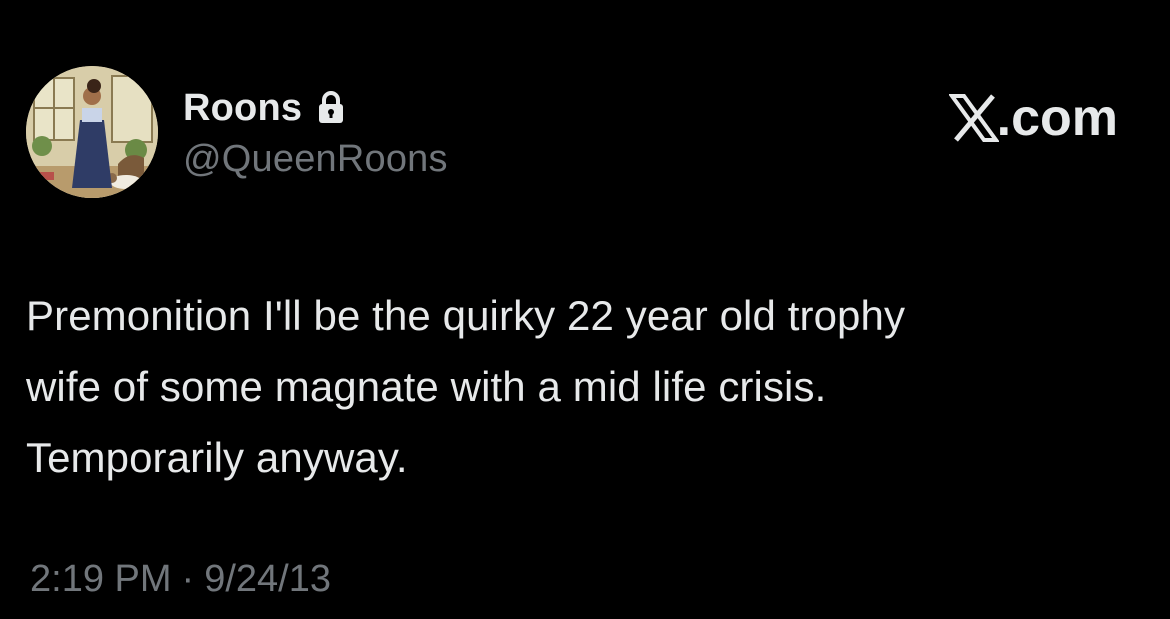 The image size is (1170, 619). I want to click on lock-icon, so click(331, 107).